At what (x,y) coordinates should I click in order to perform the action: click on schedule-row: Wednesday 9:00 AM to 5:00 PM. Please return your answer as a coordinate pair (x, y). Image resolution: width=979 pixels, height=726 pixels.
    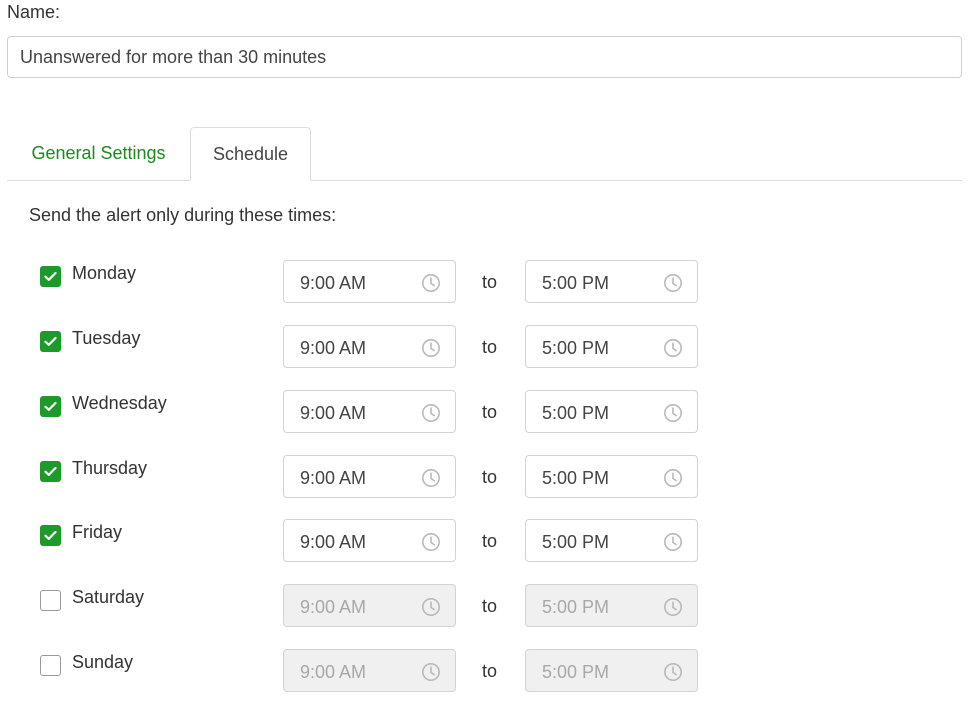
    Looking at the image, I should click on (489, 411).